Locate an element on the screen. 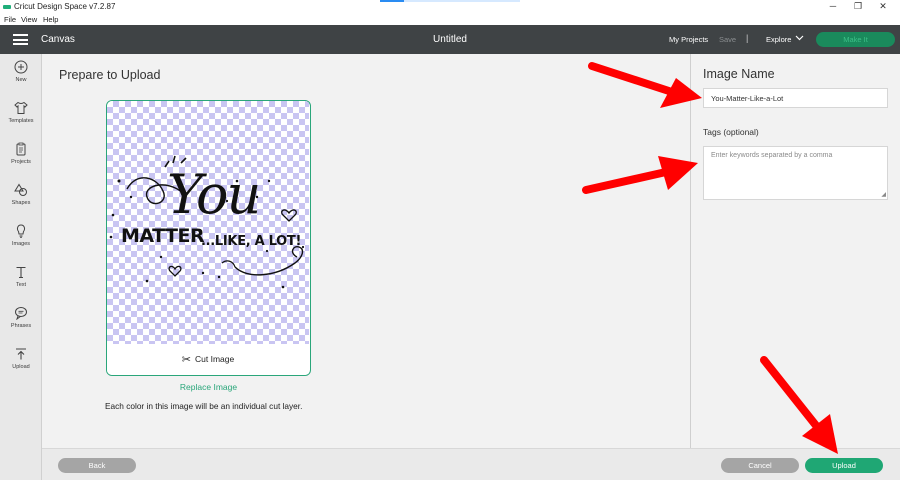  sidebar-item-label: Shapes is located at coordinates (21, 203).